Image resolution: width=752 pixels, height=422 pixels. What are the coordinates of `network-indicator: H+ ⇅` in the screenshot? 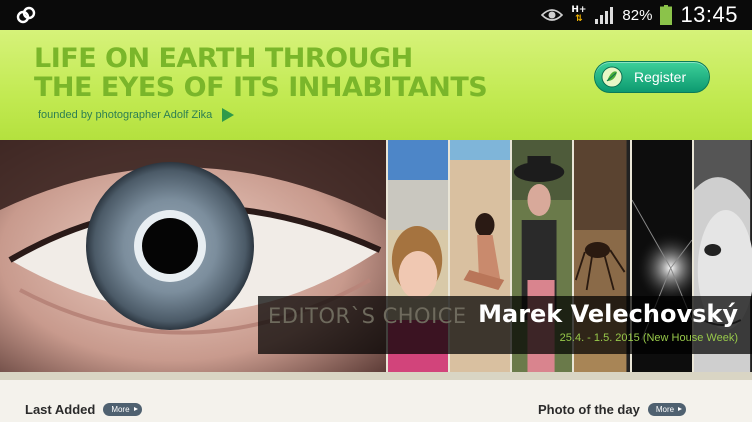 It's located at (579, 14).